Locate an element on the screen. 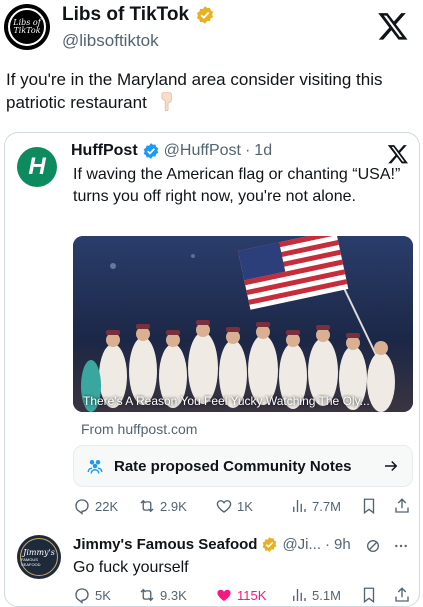  reply-count: 5K is located at coordinates (103, 595).